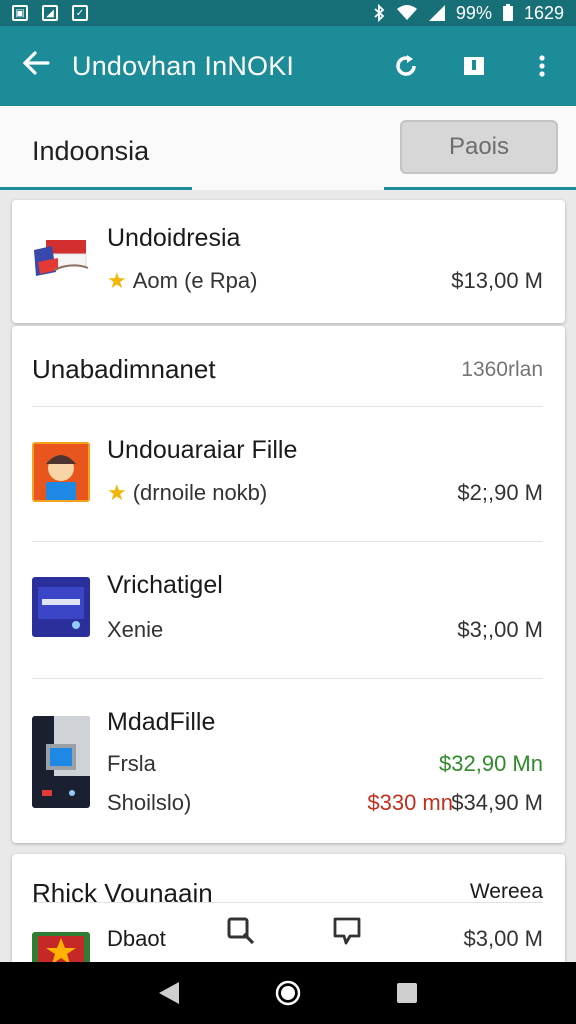 The height and width of the screenshot is (1024, 576). I want to click on nav-home-icon, so click(288, 993).